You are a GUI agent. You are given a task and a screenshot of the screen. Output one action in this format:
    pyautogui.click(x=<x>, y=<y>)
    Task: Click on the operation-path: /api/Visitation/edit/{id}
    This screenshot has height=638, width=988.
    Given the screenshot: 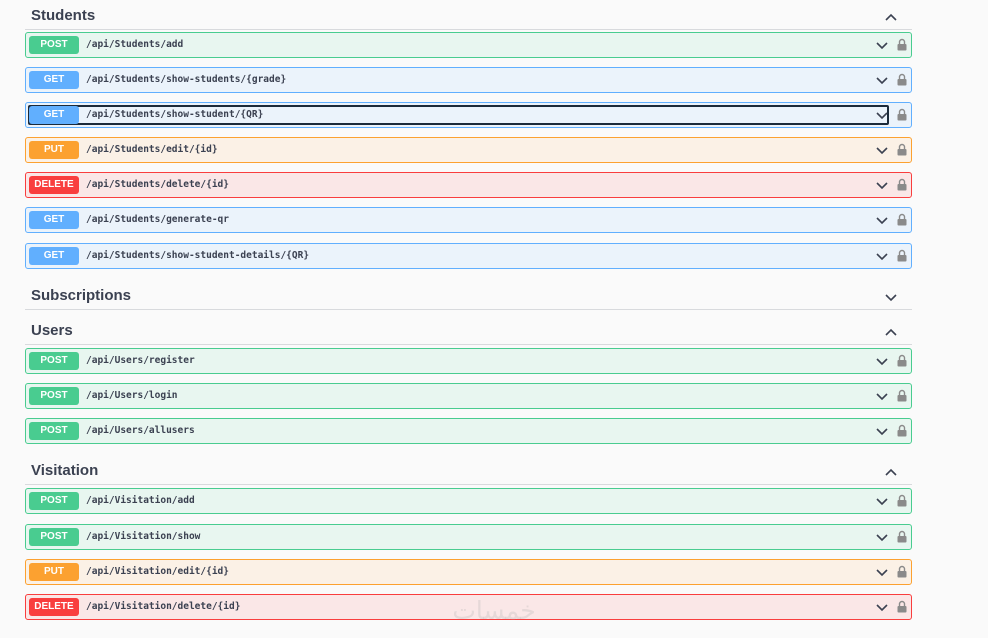 What is the action you would take?
    pyautogui.click(x=157, y=571)
    